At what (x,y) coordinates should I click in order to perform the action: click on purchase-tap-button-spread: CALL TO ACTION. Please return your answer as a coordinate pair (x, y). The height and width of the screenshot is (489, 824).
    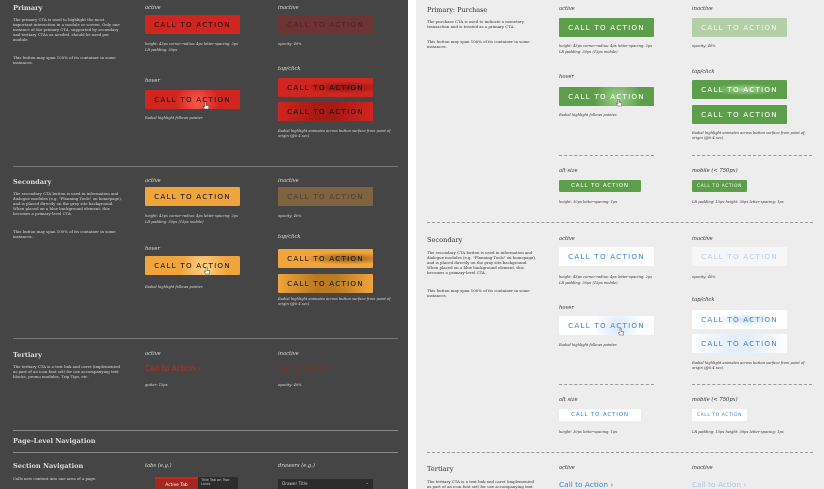
    Looking at the image, I should click on (739, 114).